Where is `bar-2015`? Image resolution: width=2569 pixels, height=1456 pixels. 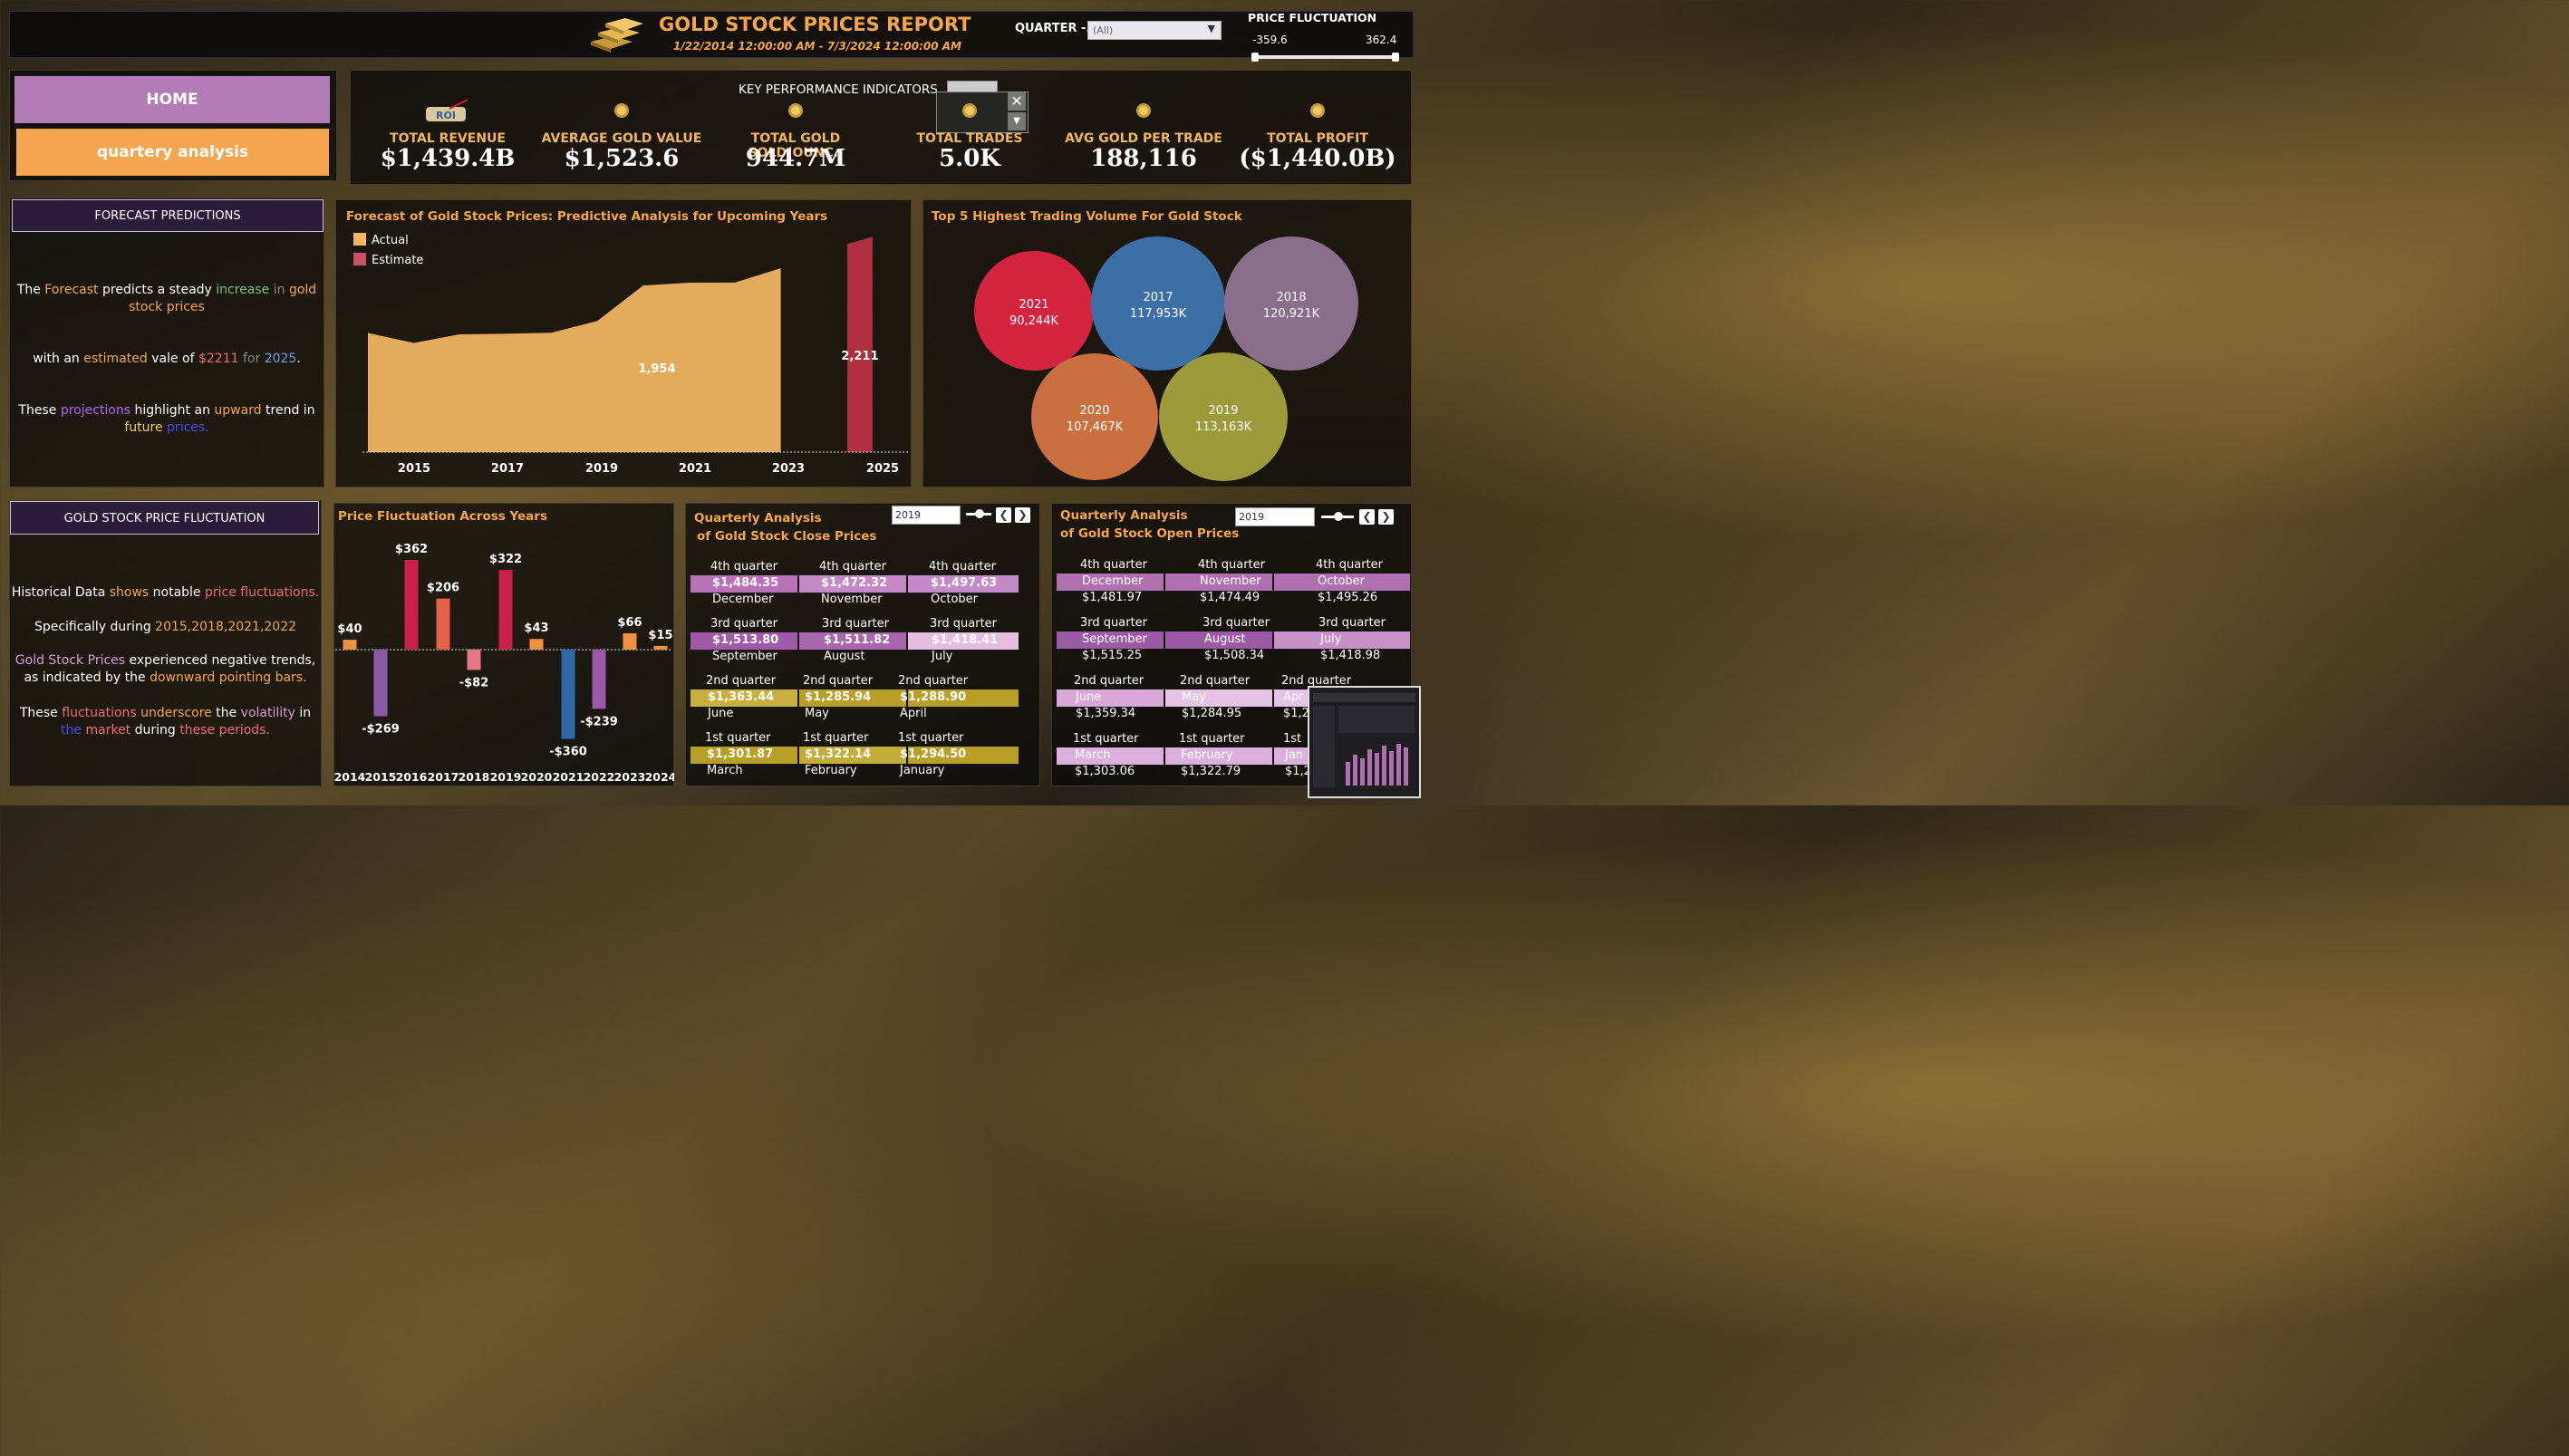 bar-2015 is located at coordinates (380, 683).